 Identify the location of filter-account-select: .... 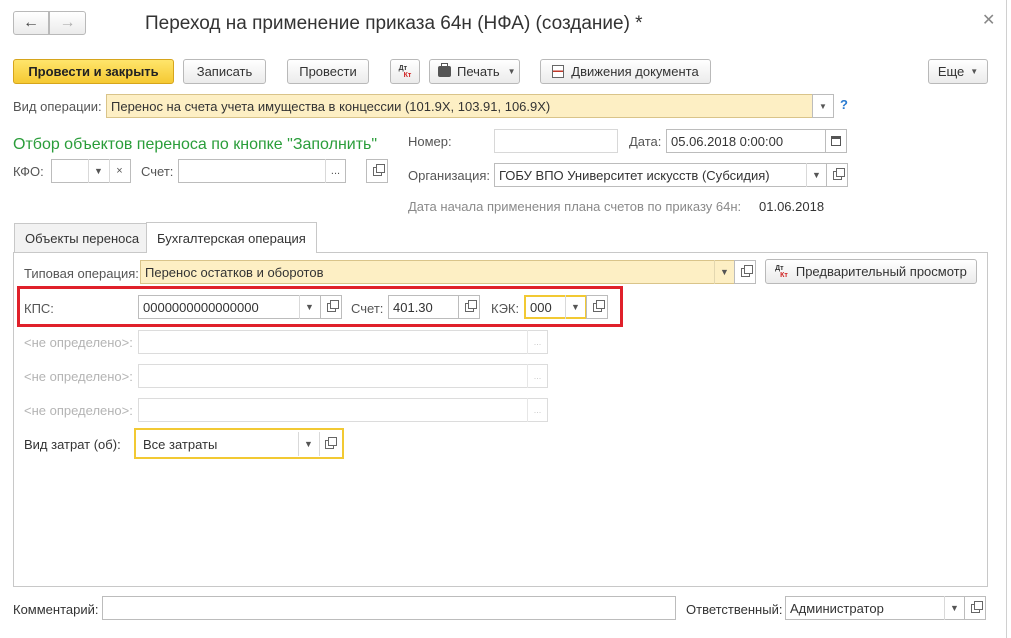
(335, 171).